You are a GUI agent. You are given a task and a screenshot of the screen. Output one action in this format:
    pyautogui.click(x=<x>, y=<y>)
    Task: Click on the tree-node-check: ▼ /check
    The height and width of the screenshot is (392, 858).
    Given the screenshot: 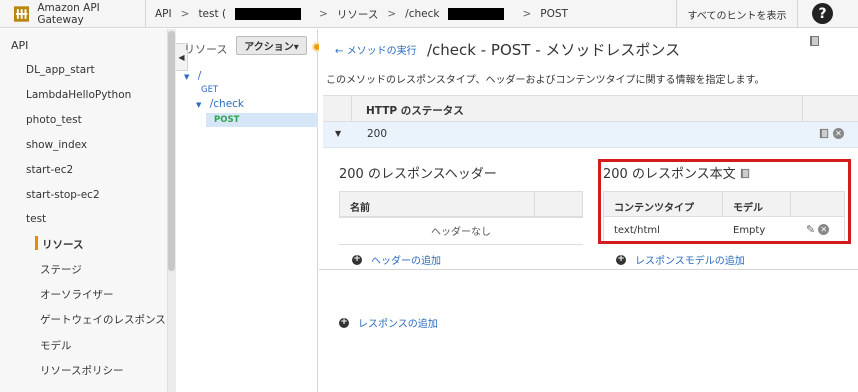 What is the action you would take?
    pyautogui.click(x=220, y=104)
    